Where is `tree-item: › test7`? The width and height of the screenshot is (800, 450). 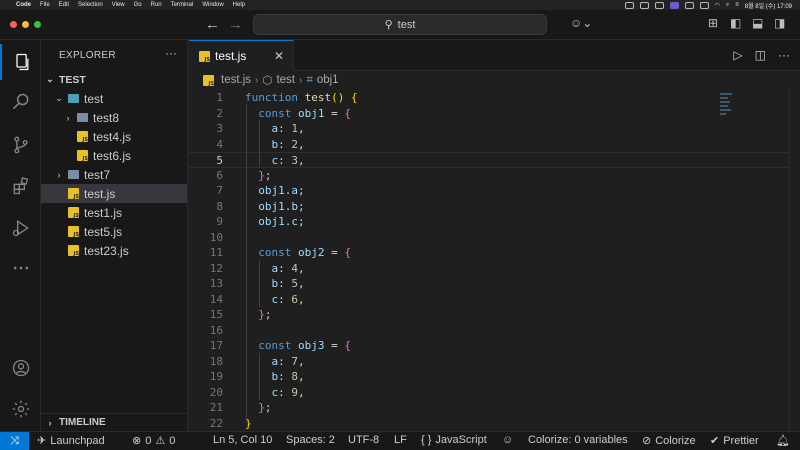
tree-item: › test7 is located at coordinates (114, 174).